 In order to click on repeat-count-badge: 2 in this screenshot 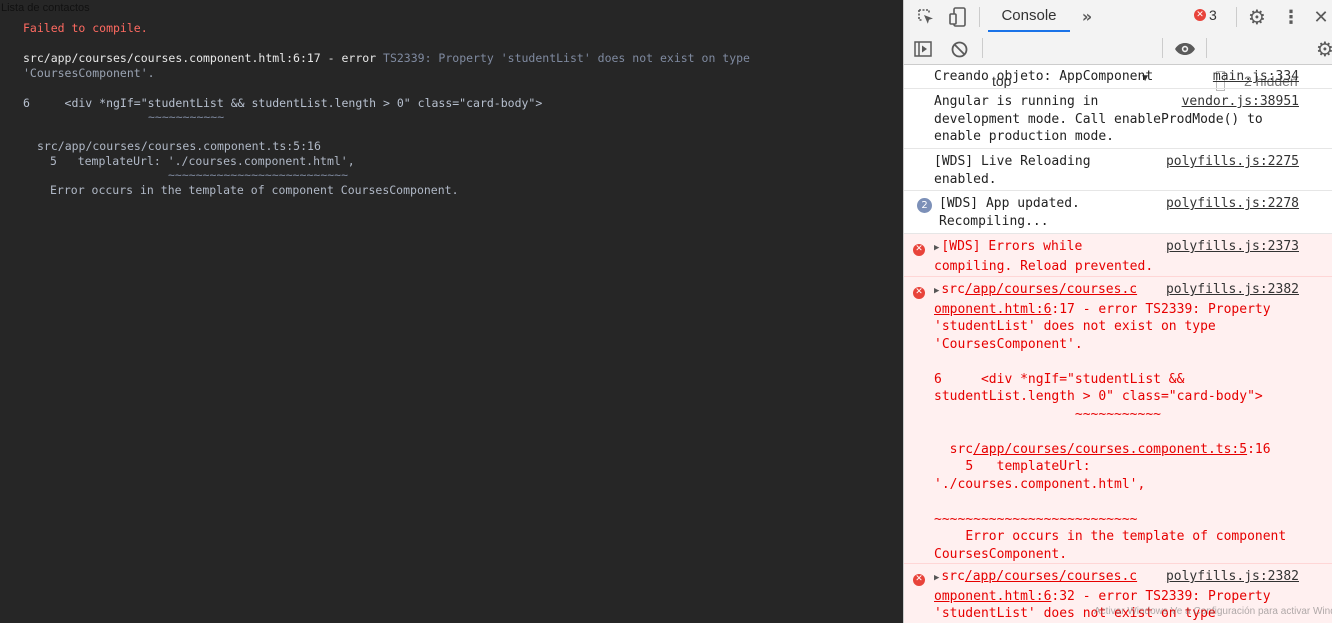, I will do `click(924, 205)`.